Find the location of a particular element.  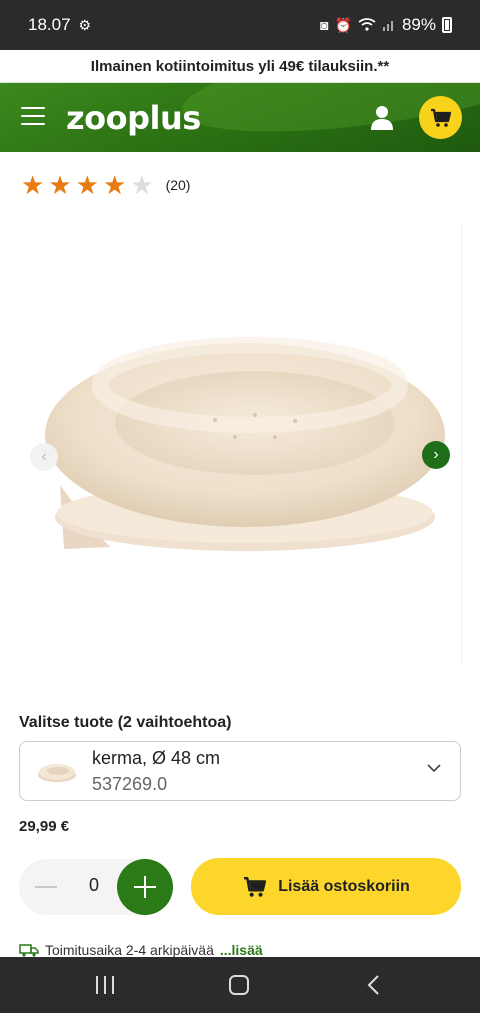

zooplus-logo: zooplus is located at coordinates (133, 118).